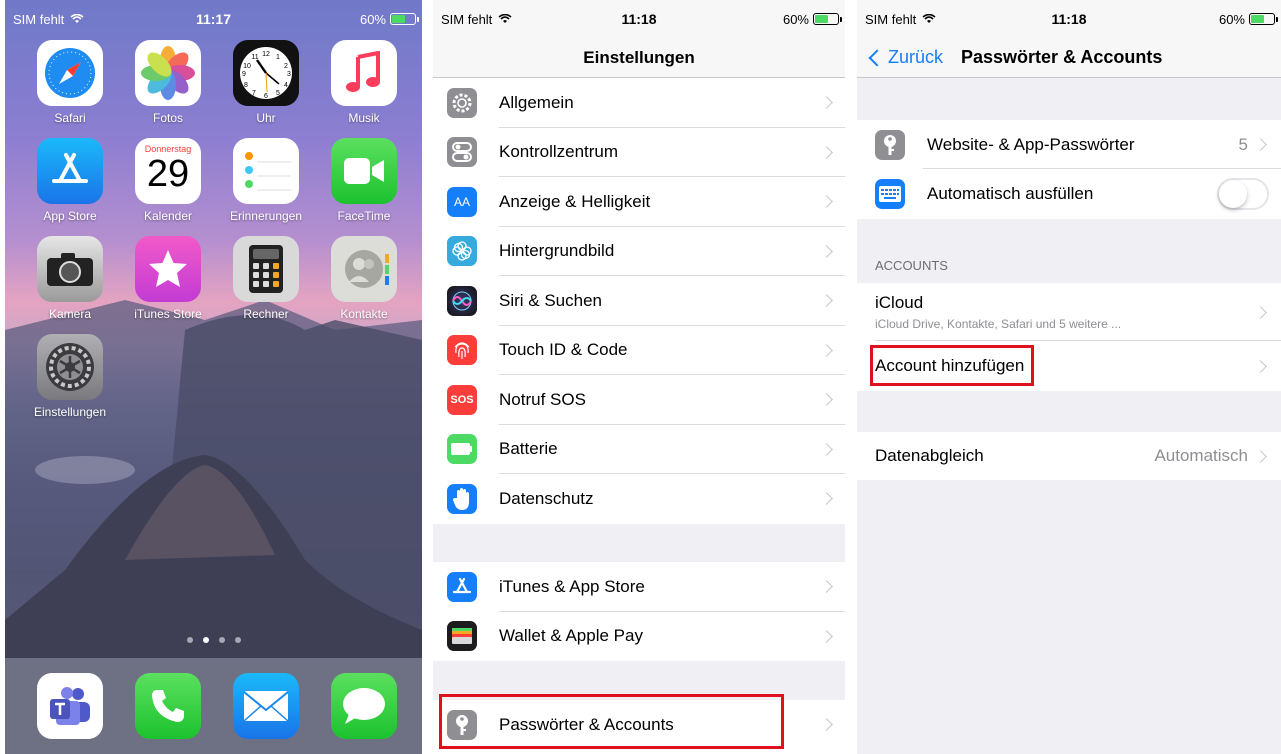 This screenshot has width=1281, height=754. I want to click on clock-icon: 12 1 2 3 4 5 6 7 8 9 10 11, so click(266, 73).